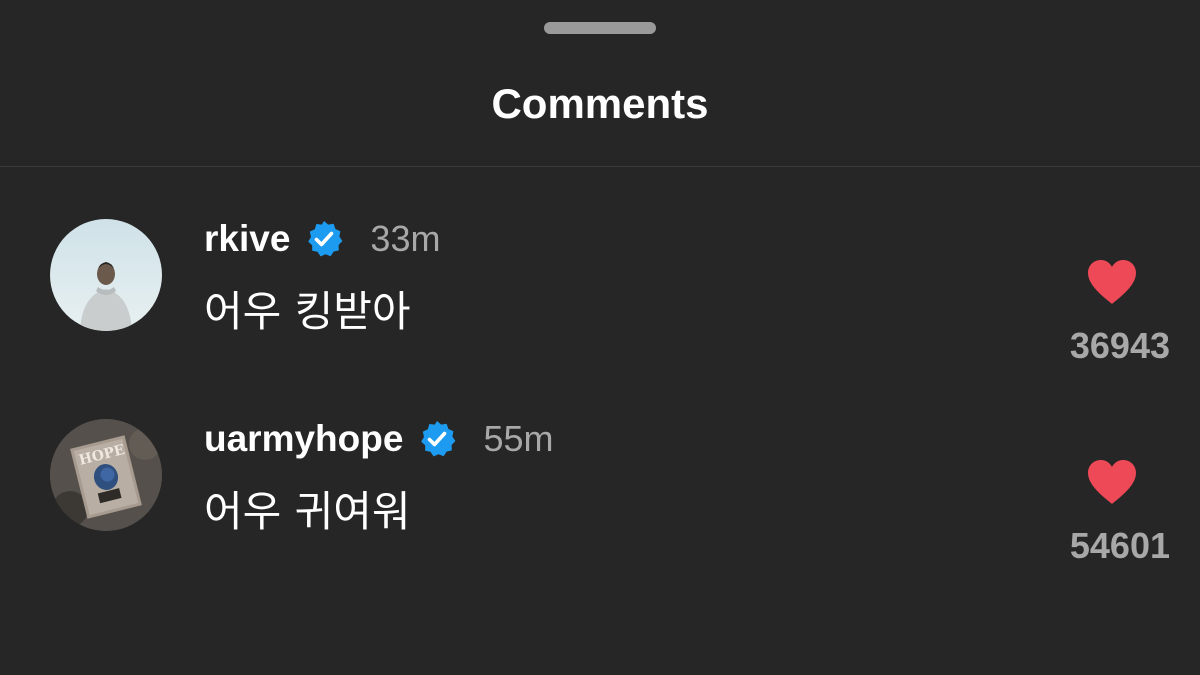  What do you see at coordinates (247, 239) in the screenshot?
I see `username: rkive` at bounding box center [247, 239].